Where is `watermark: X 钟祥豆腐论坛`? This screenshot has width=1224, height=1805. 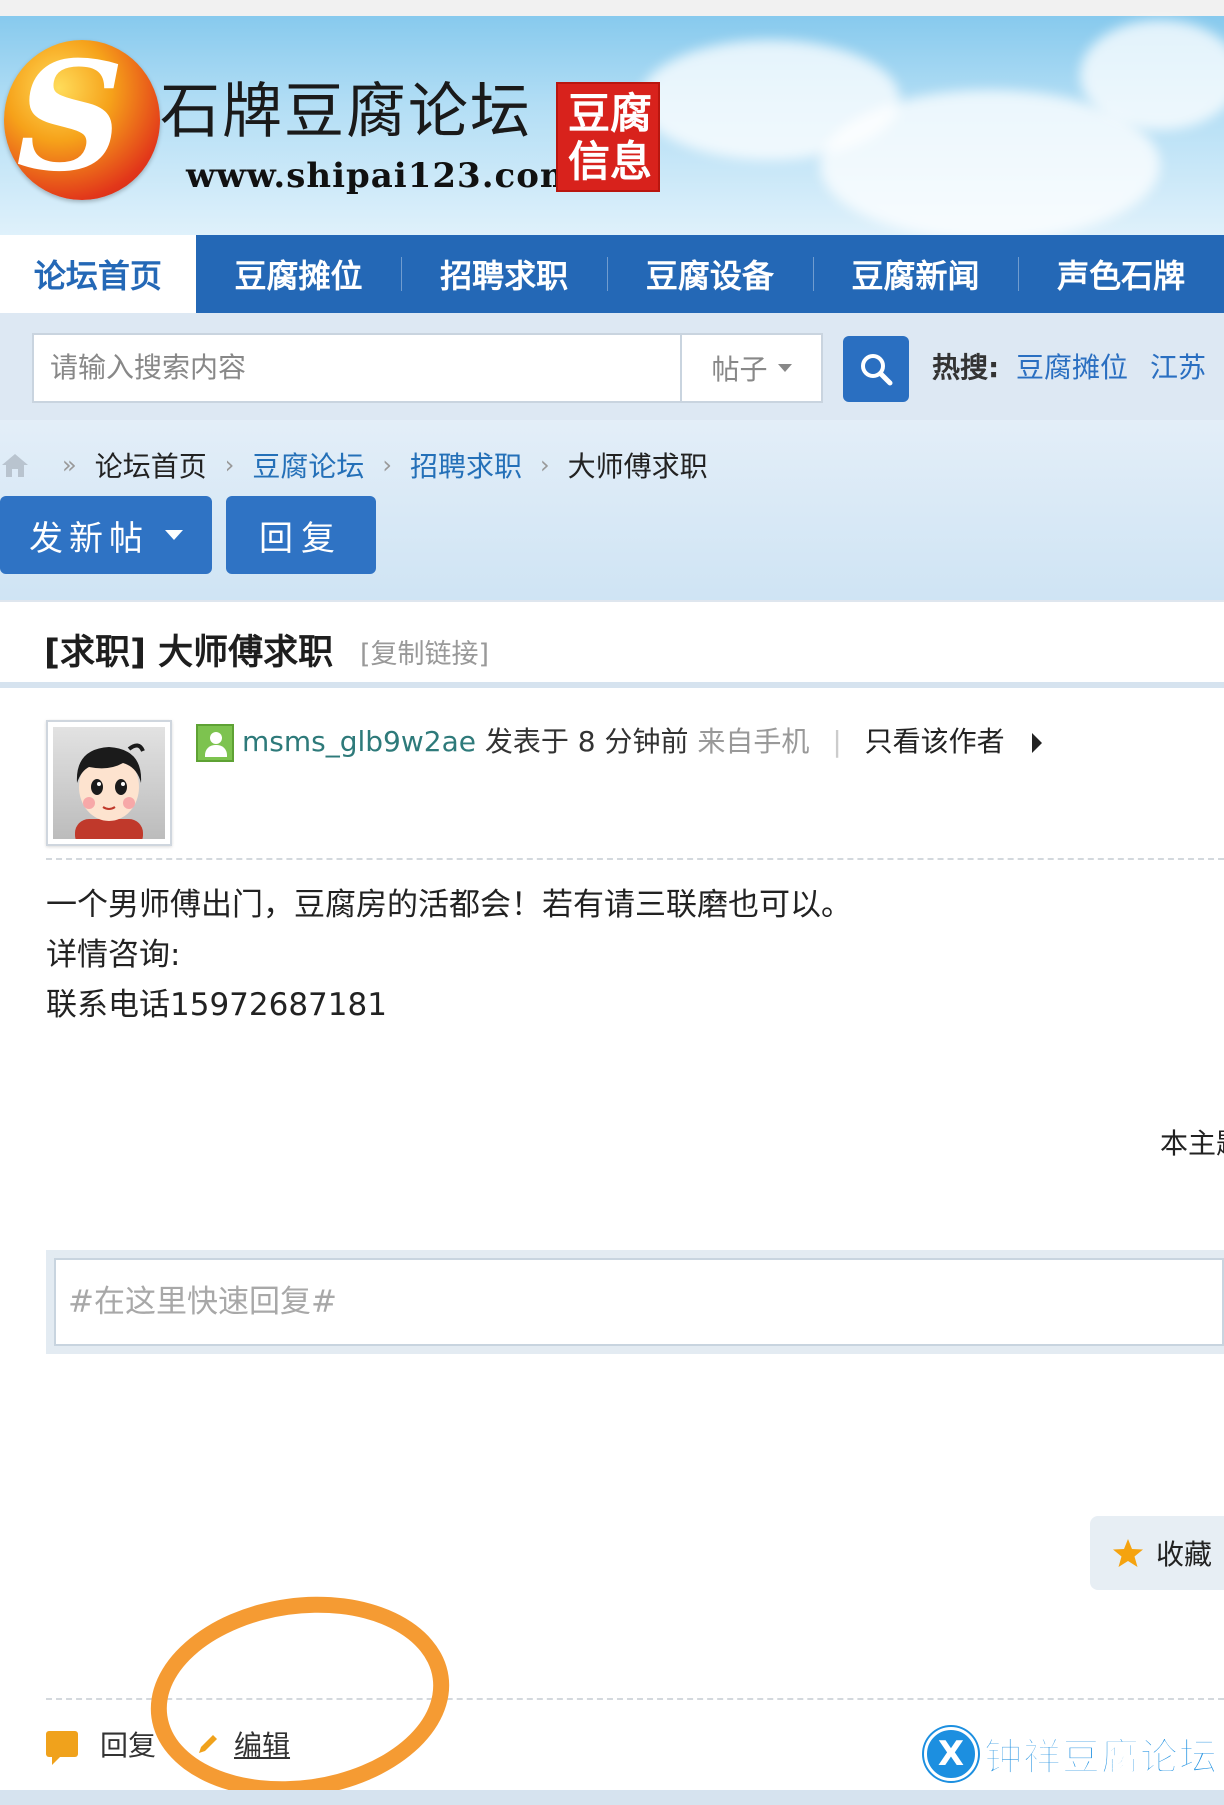 watermark: X 钟祥豆腐论坛 is located at coordinates (1071, 1753).